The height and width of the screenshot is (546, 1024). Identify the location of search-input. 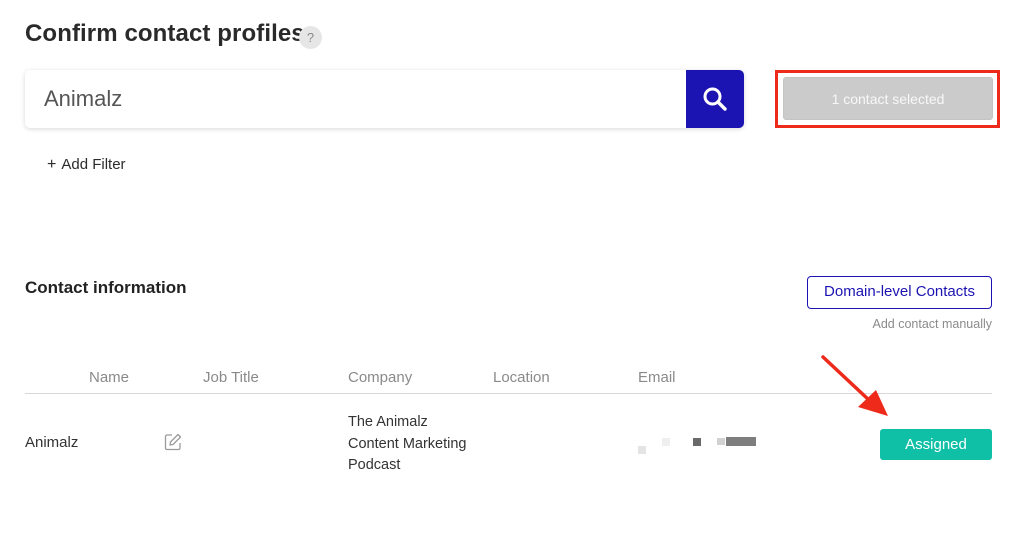
(355, 99).